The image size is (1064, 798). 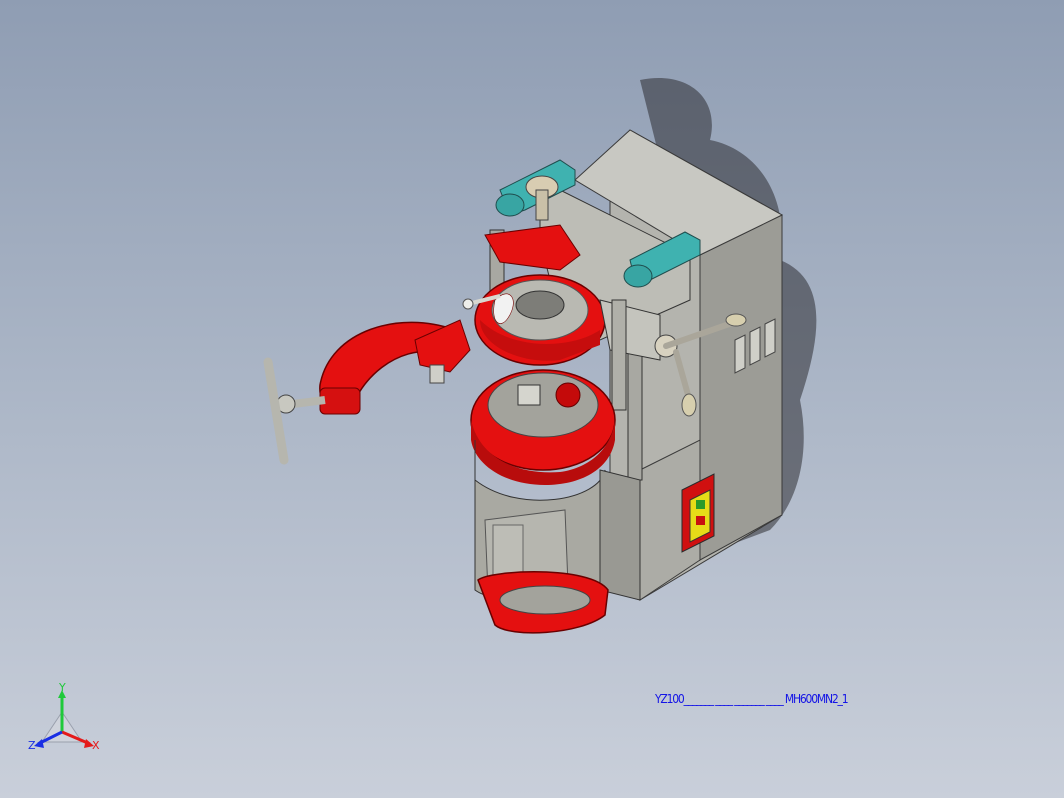 What do you see at coordinates (543, 427) in the screenshot?
I see `front-chuck` at bounding box center [543, 427].